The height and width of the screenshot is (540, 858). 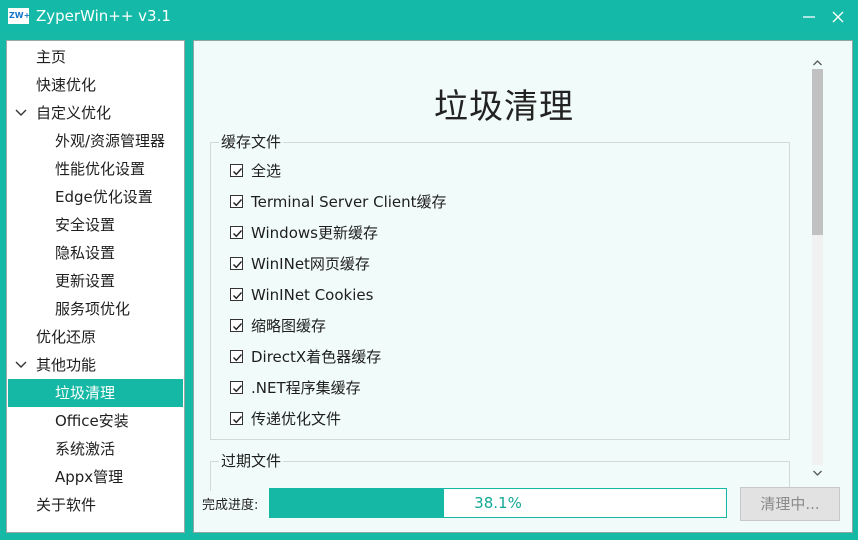 I want to click on minimize-button, so click(x=809, y=17).